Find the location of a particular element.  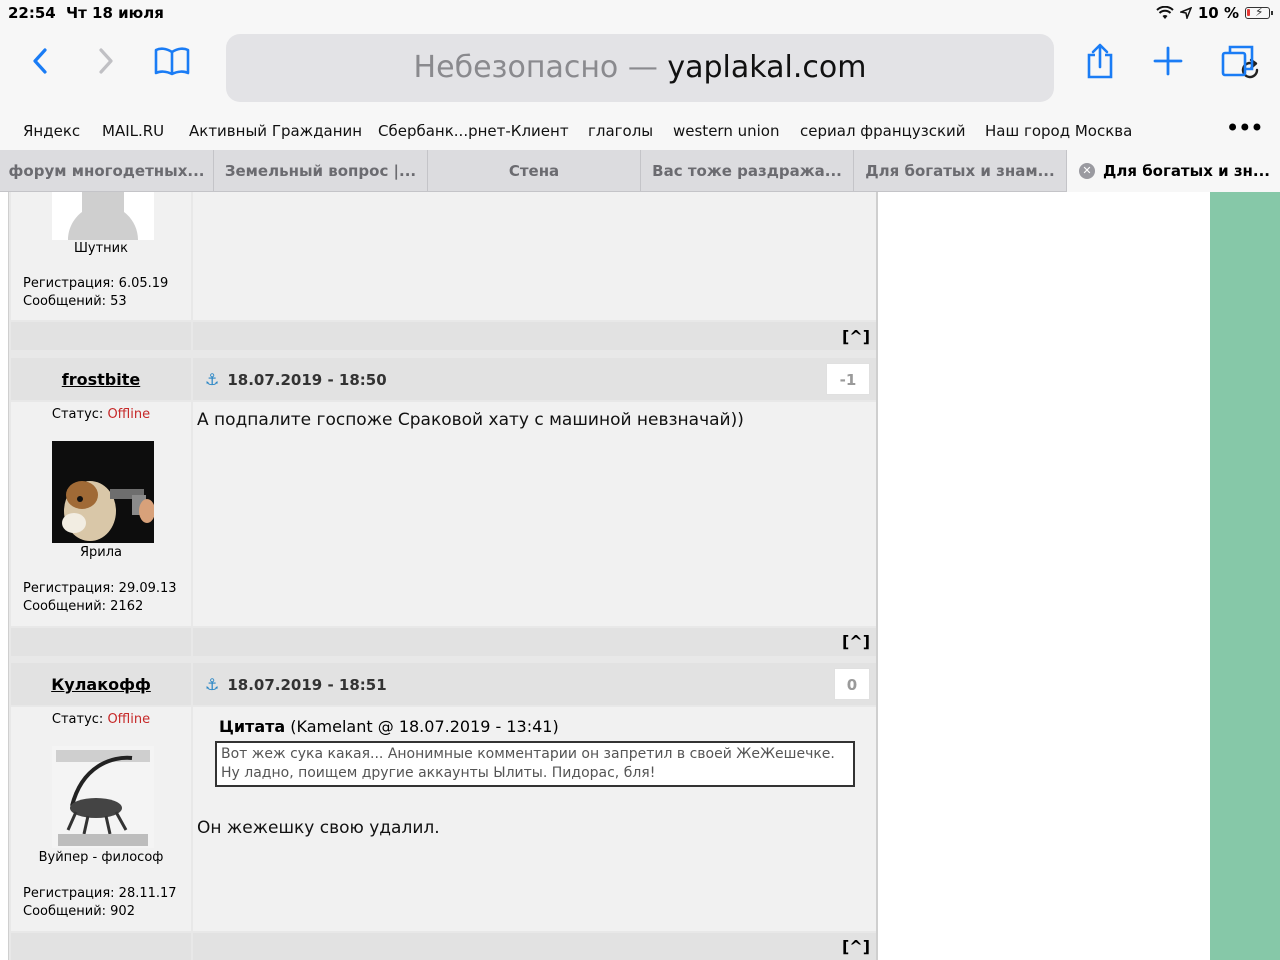

registration-date: Регистрация: 28.11.17 is located at coordinates (100, 893).